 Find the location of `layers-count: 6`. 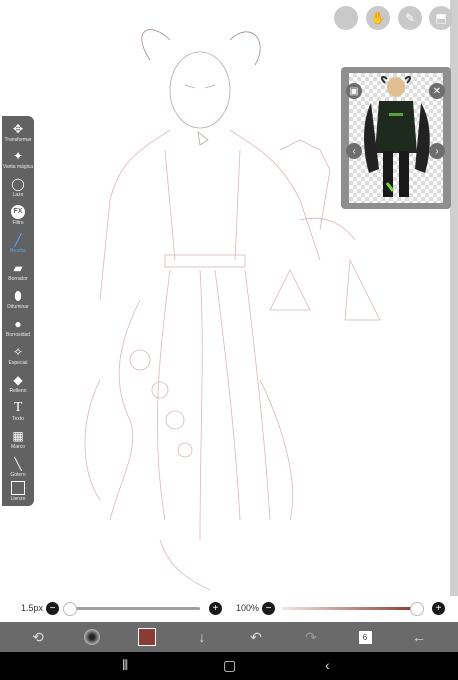

layers-count: 6 is located at coordinates (365, 637).